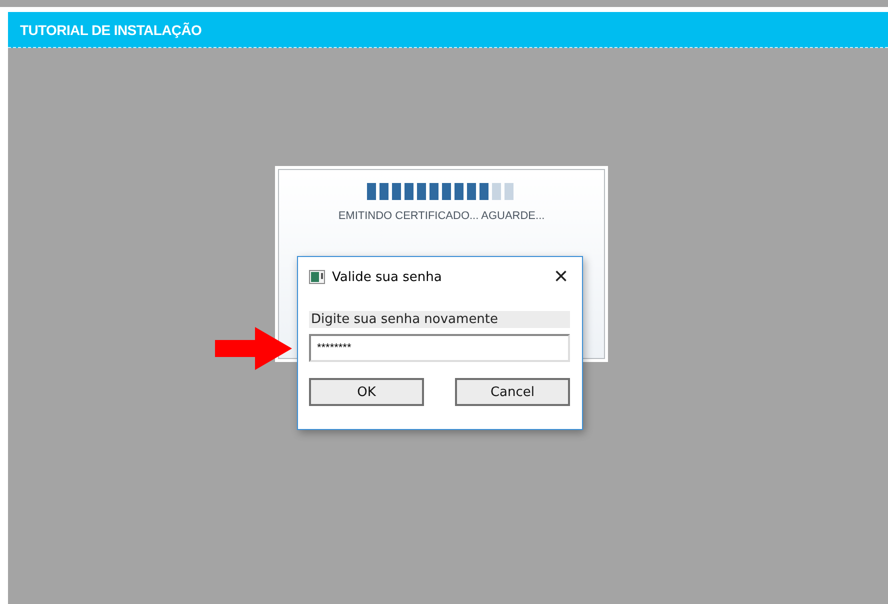 This screenshot has width=888, height=604. Describe the element at coordinates (253, 348) in the screenshot. I see `arrow-icon` at that location.